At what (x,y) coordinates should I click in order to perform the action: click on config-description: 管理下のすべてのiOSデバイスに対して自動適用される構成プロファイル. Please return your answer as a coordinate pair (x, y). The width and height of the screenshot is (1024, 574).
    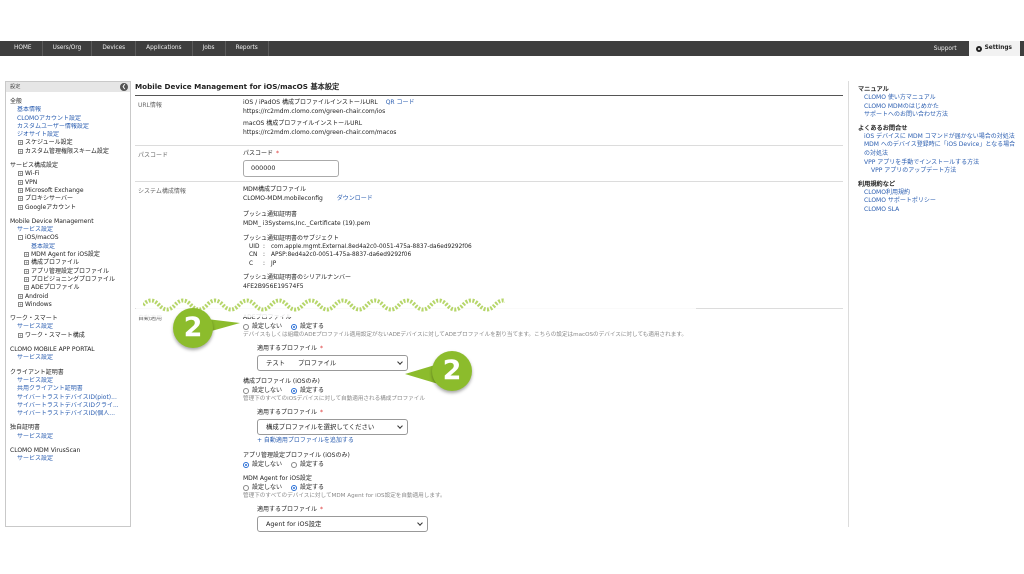
    Looking at the image, I should click on (334, 399).